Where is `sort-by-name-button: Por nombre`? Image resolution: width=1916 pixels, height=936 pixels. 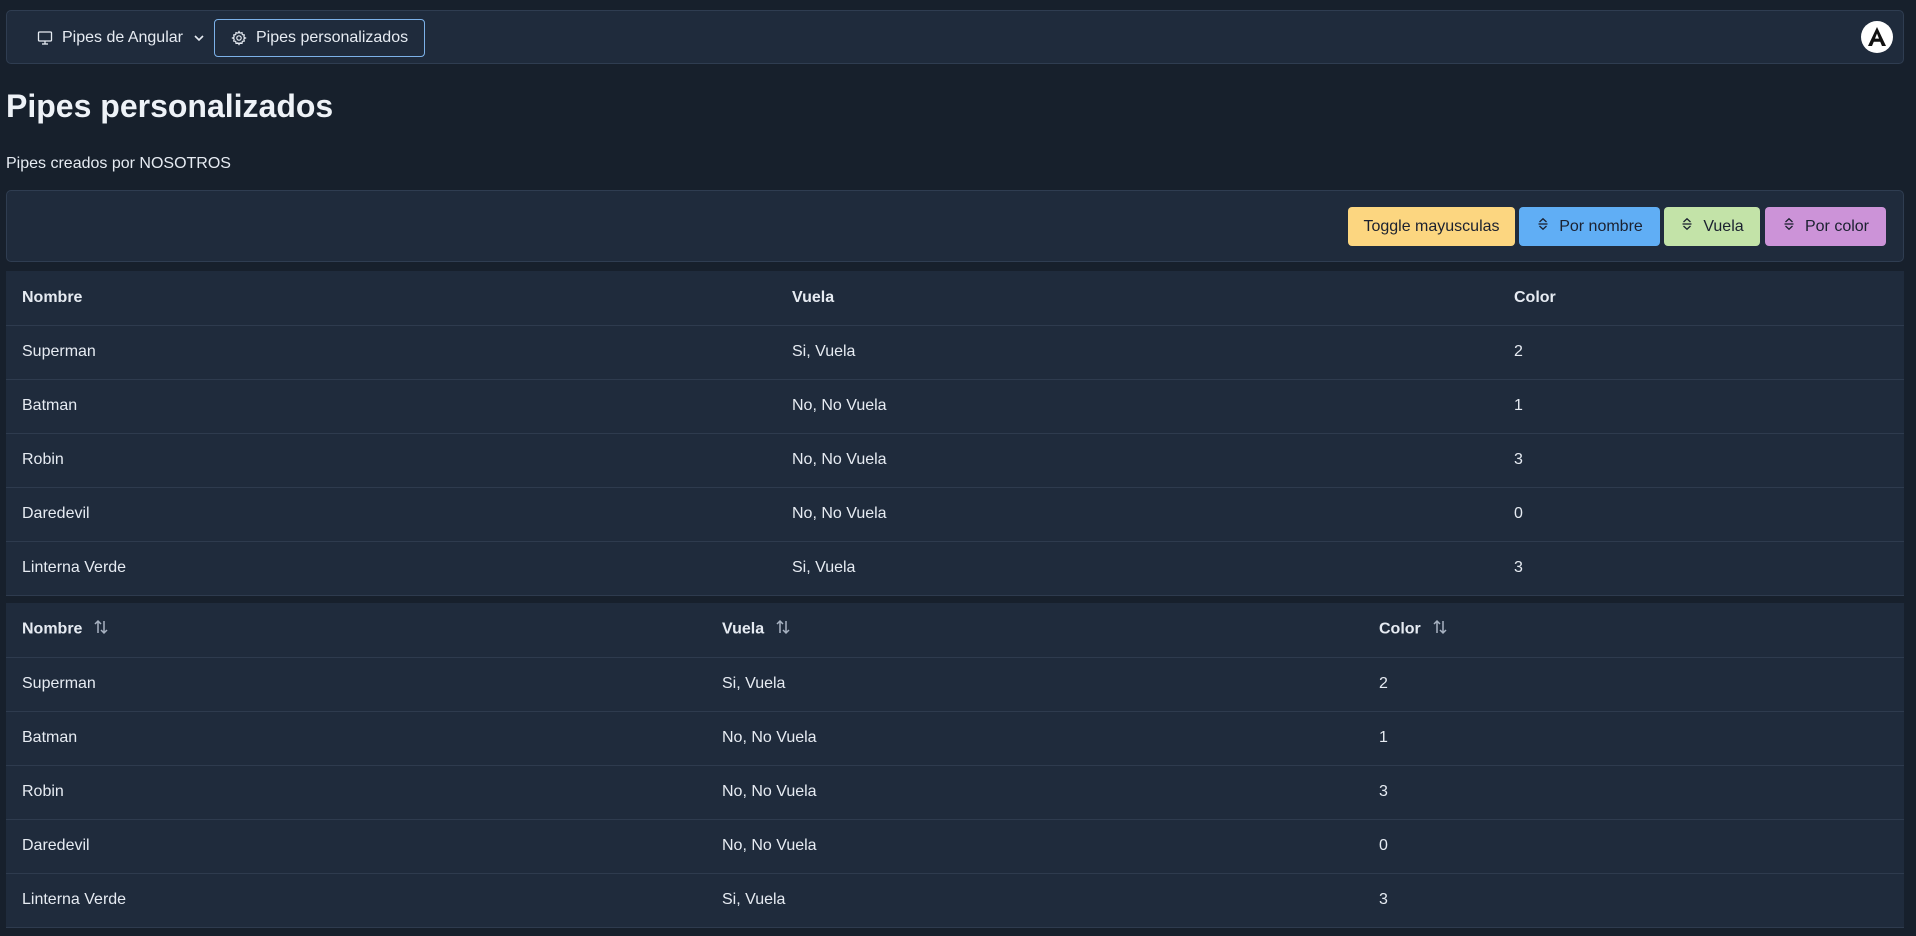
sort-by-name-button: Por nombre is located at coordinates (1589, 226).